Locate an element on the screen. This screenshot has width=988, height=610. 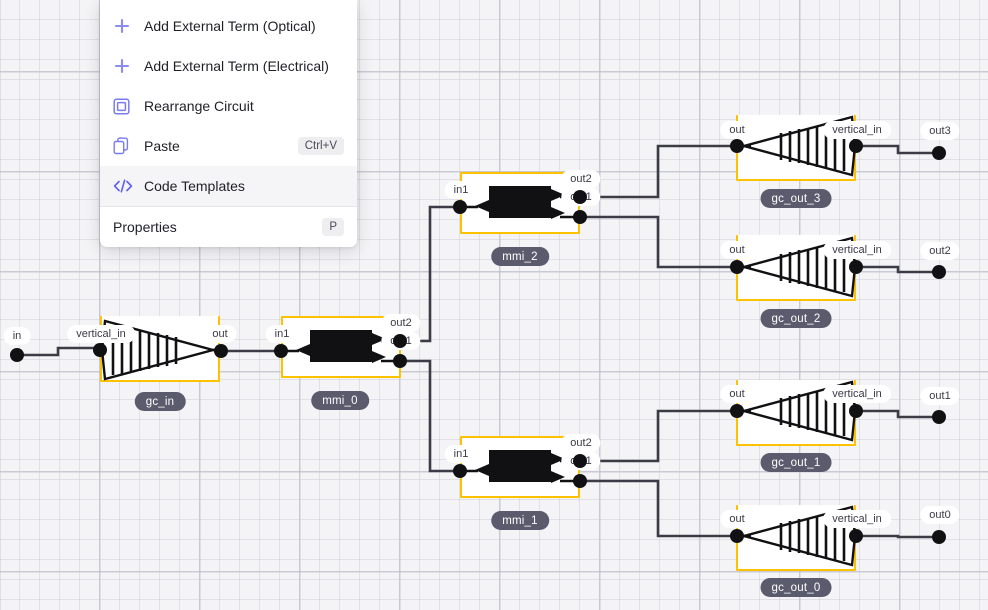
port-label-mmi-0-out2: out2 is located at coordinates (401, 323).